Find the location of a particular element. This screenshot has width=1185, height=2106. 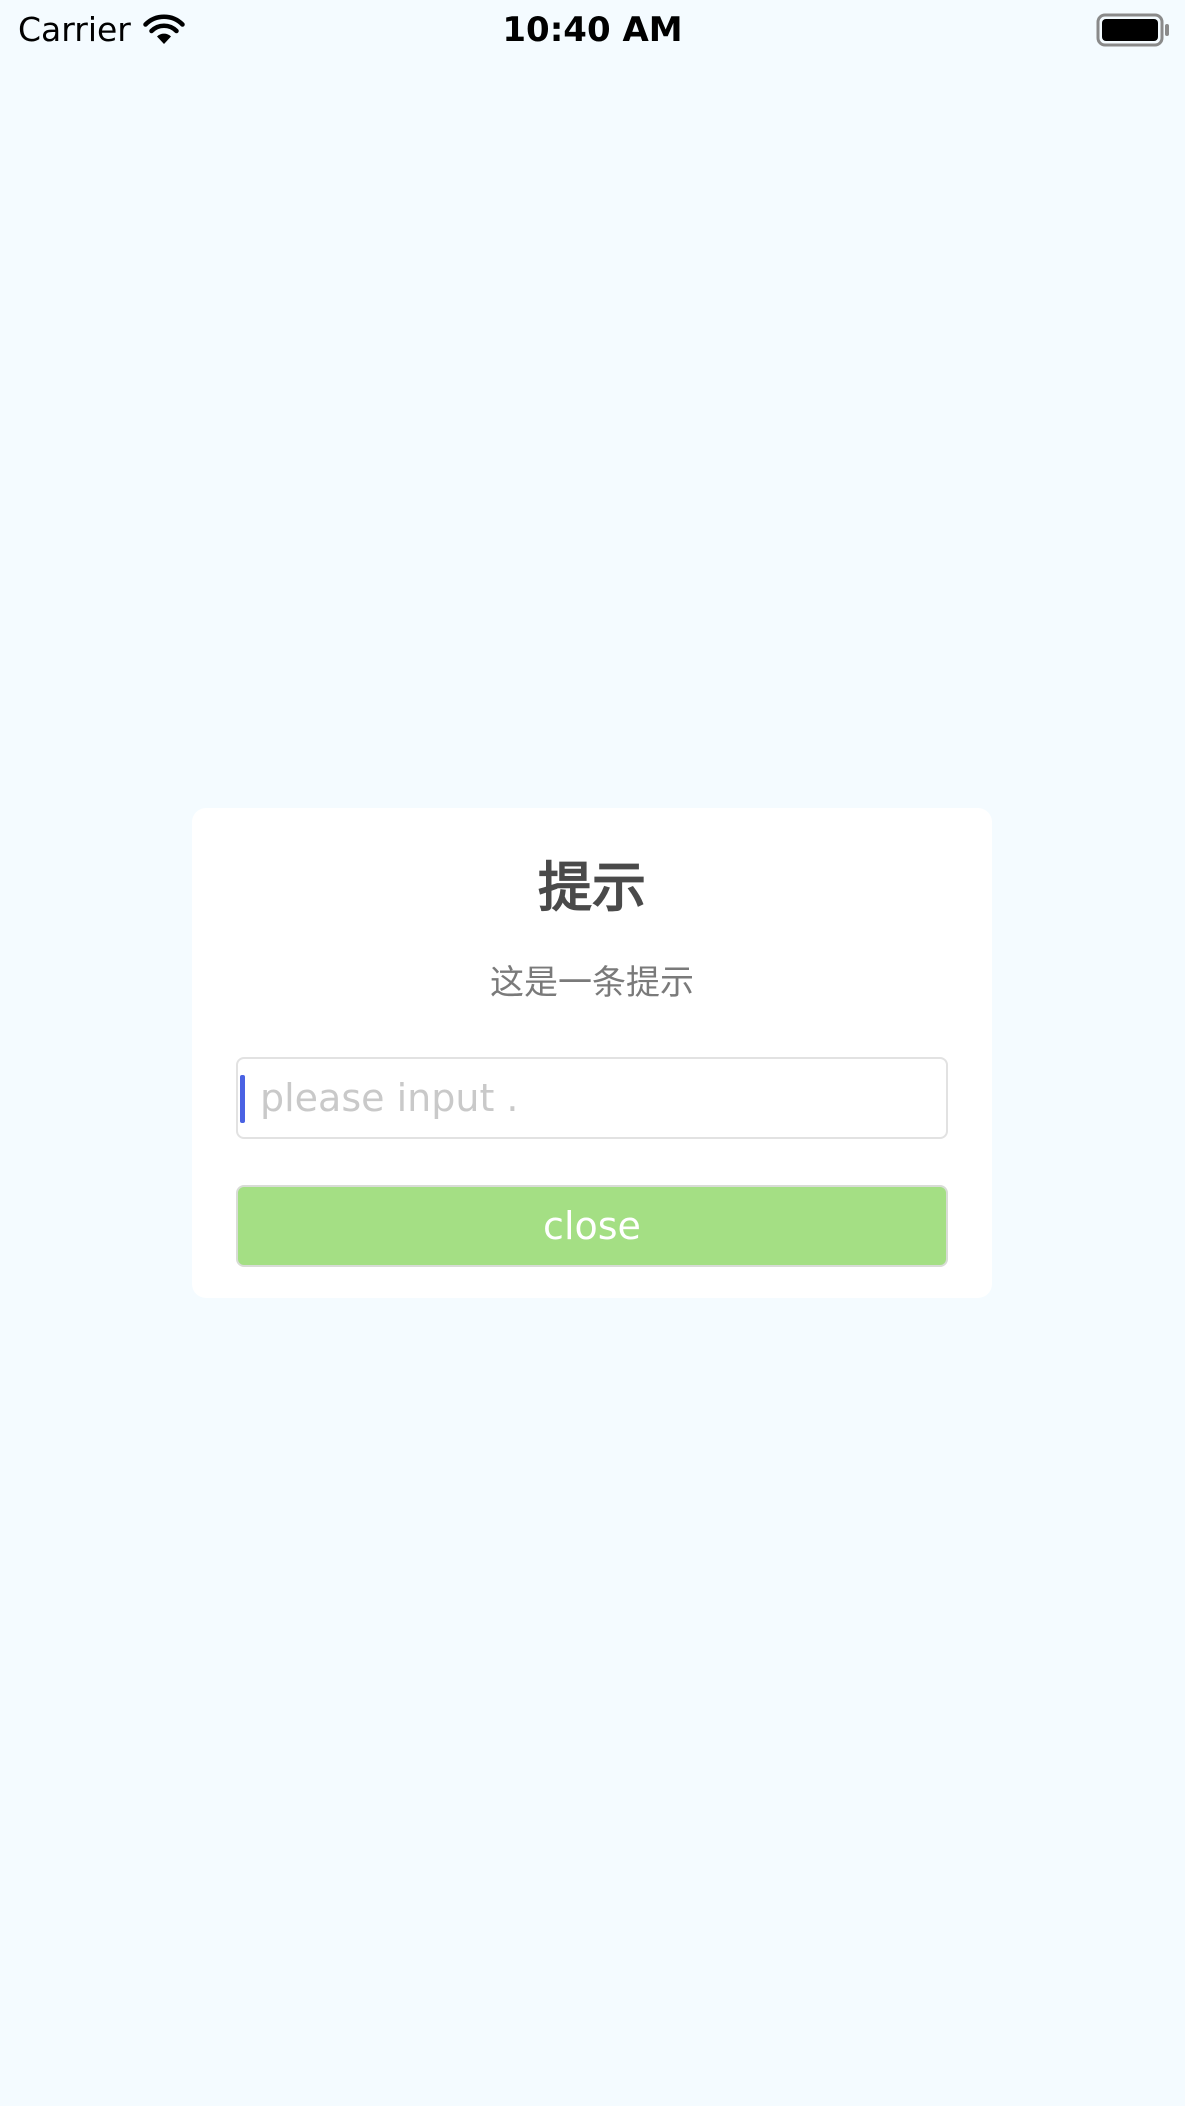

dialog-message: 这是一条提示 is located at coordinates (592, 983).